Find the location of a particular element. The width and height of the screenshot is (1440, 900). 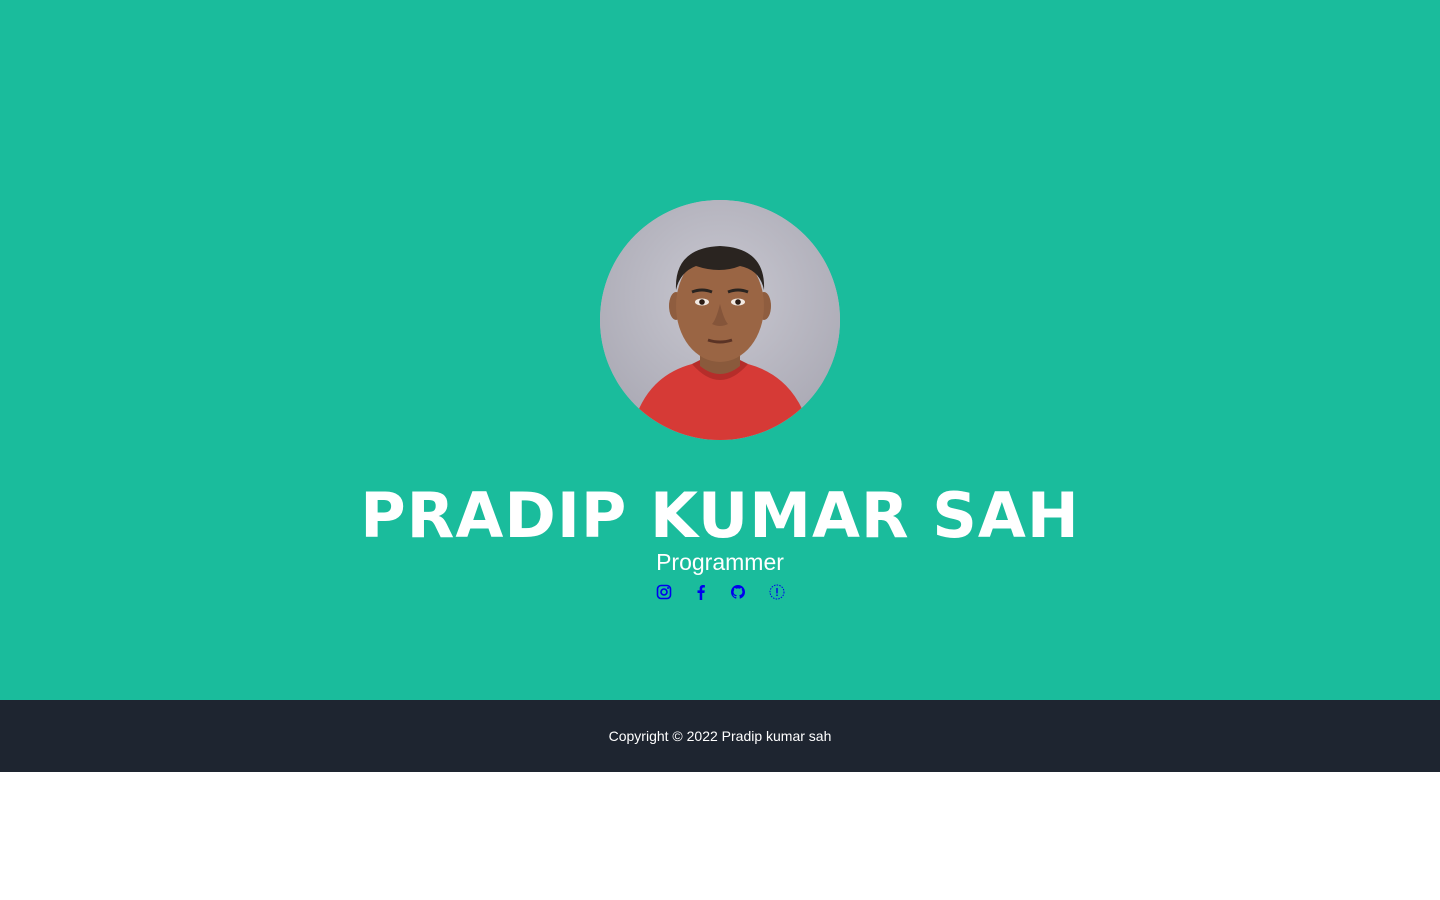

copyright-text: Copyright © 2022 Pradip kumar sah is located at coordinates (720, 736).